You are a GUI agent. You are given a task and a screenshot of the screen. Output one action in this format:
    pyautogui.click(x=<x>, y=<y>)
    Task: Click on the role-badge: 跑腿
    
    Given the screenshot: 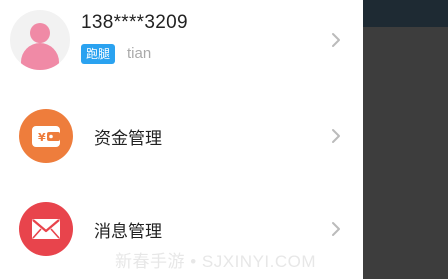 What is the action you would take?
    pyautogui.click(x=98, y=54)
    